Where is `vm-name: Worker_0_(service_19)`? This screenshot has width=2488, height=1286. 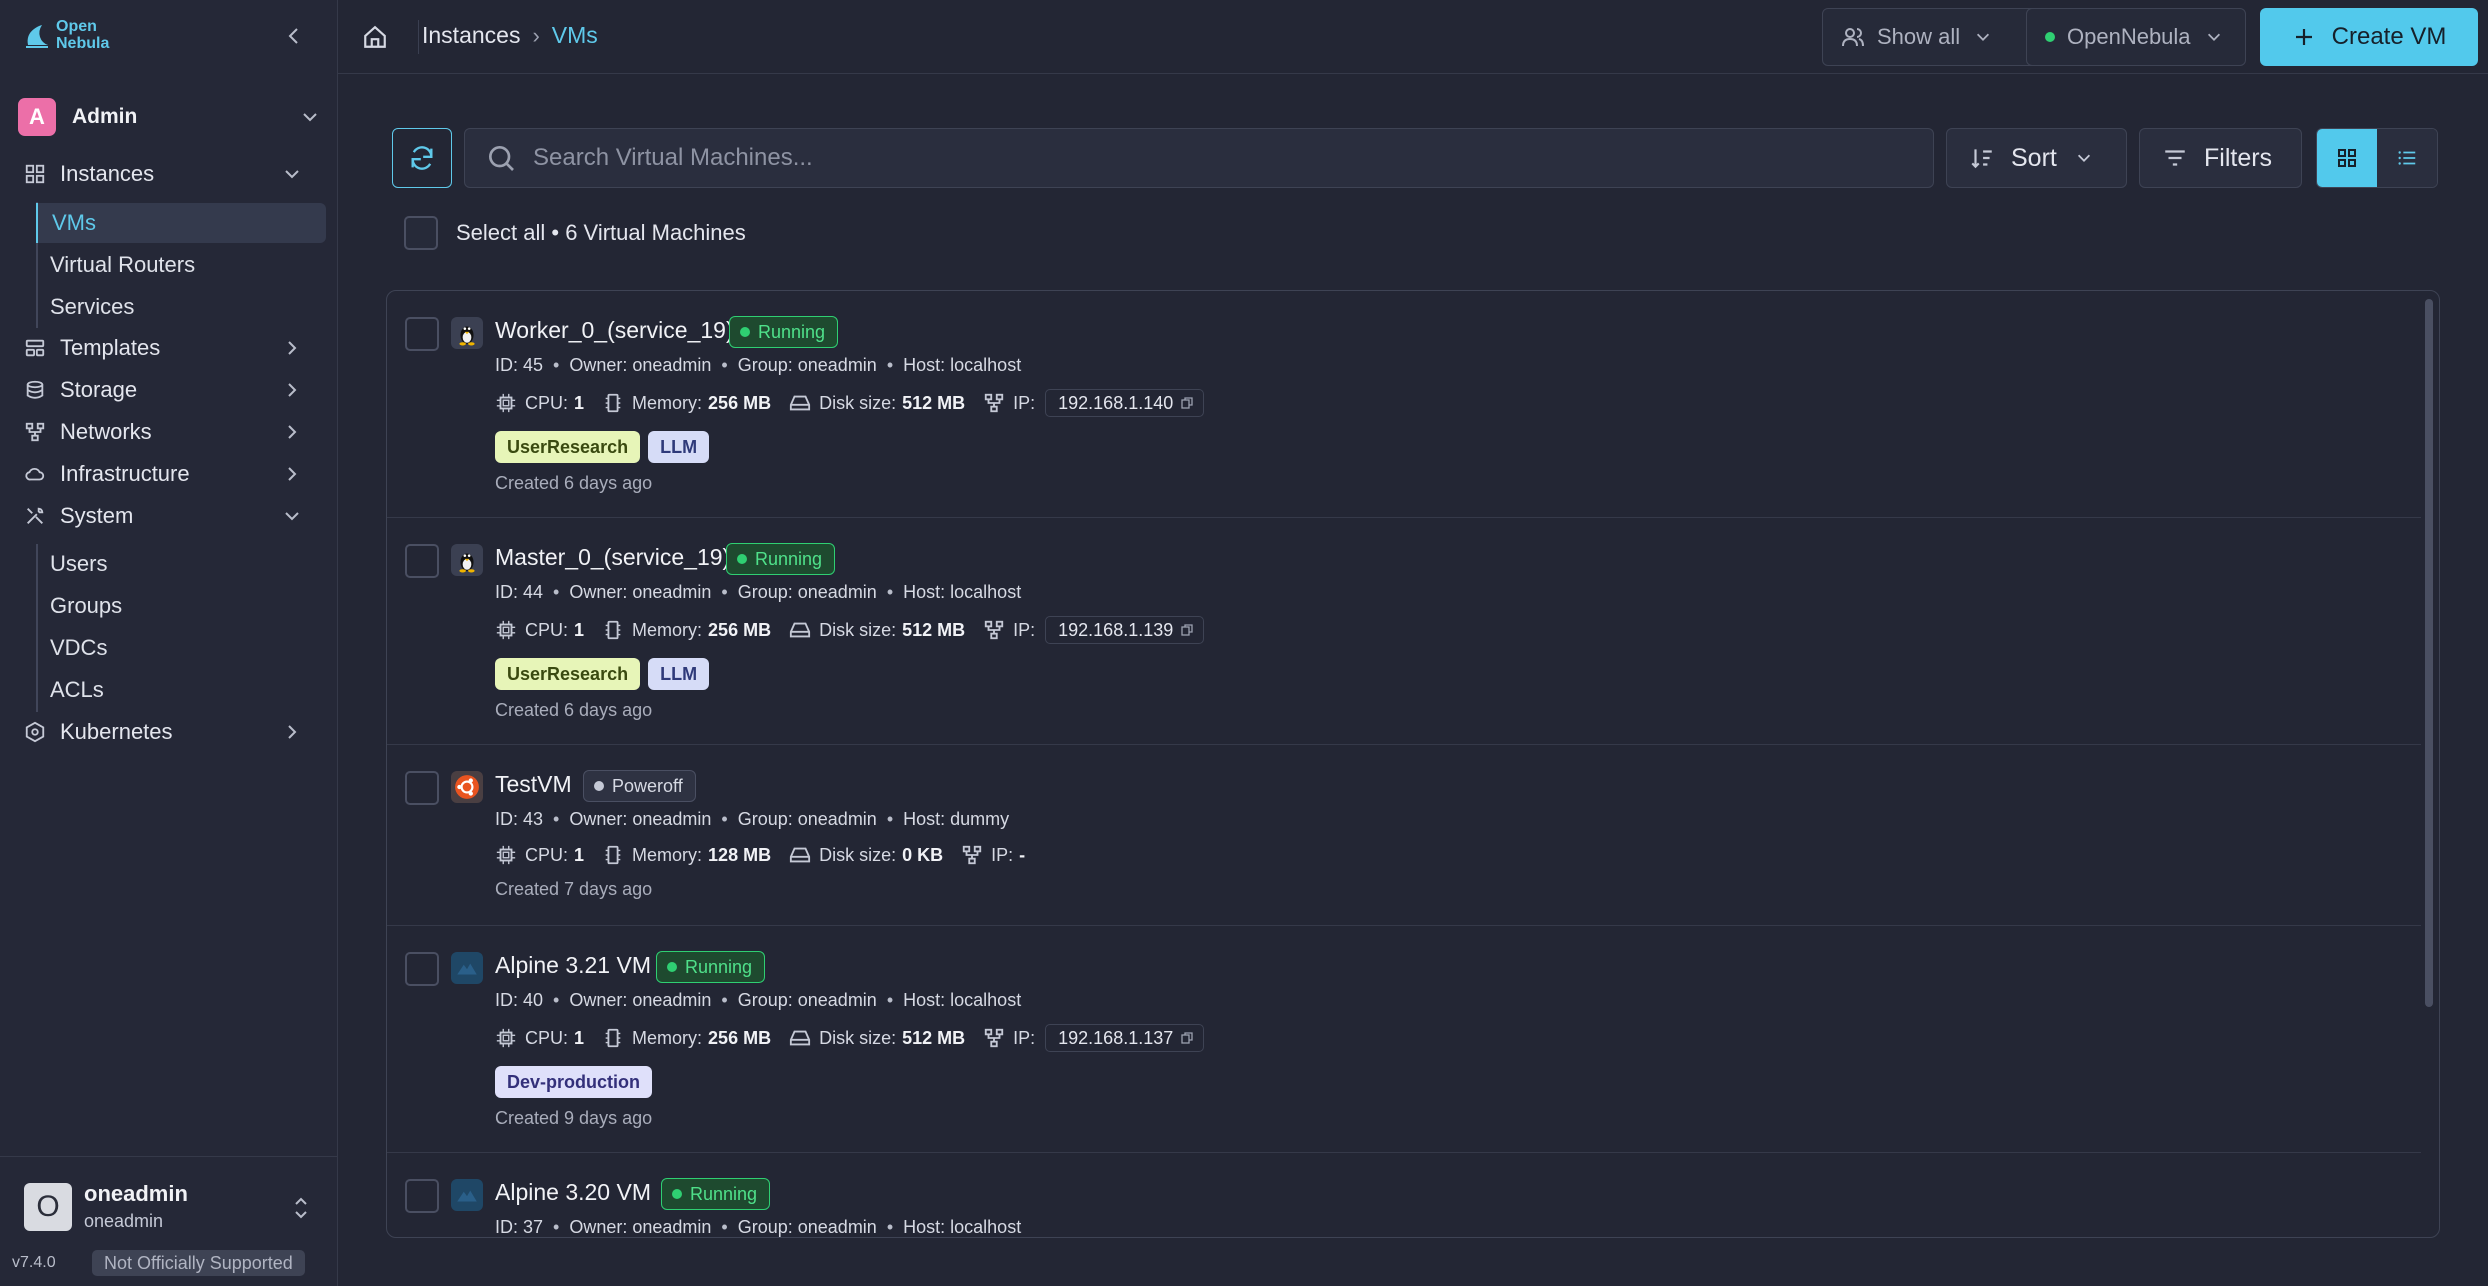 vm-name: Worker_0_(service_19) is located at coordinates (614, 330).